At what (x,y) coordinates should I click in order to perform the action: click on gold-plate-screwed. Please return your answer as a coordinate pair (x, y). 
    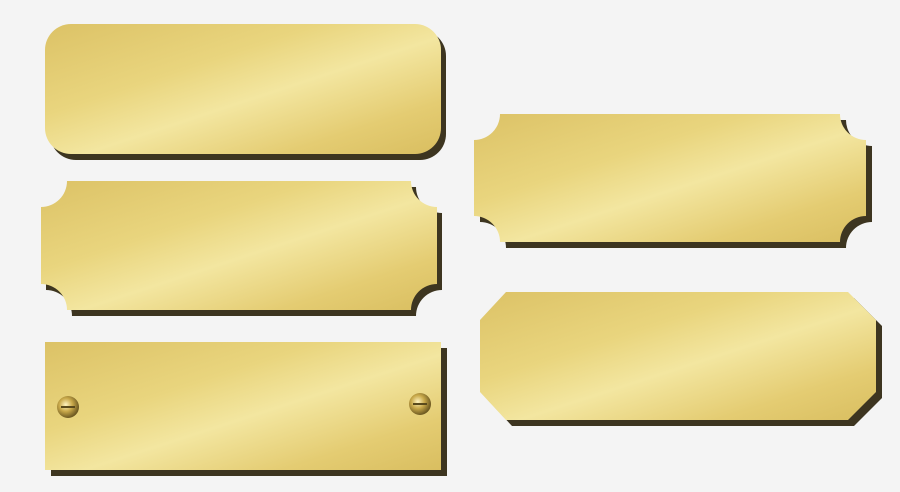
    Looking at the image, I should click on (246, 409).